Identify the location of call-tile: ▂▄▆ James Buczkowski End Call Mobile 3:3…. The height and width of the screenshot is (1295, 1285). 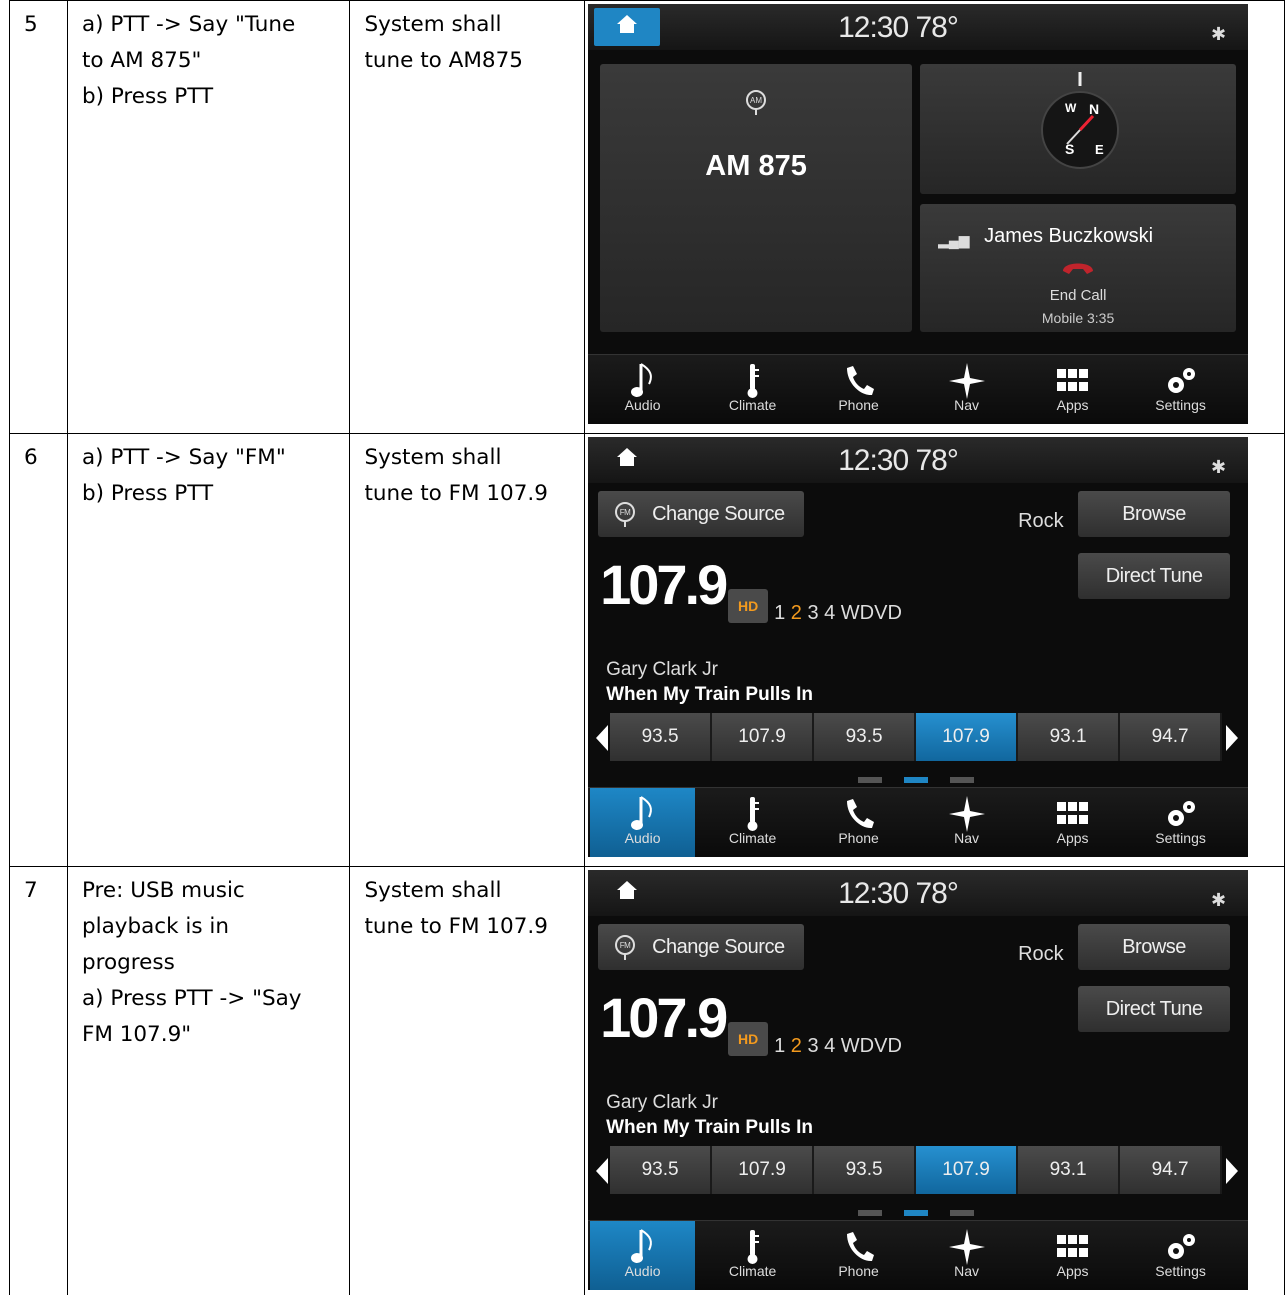
(1078, 268).